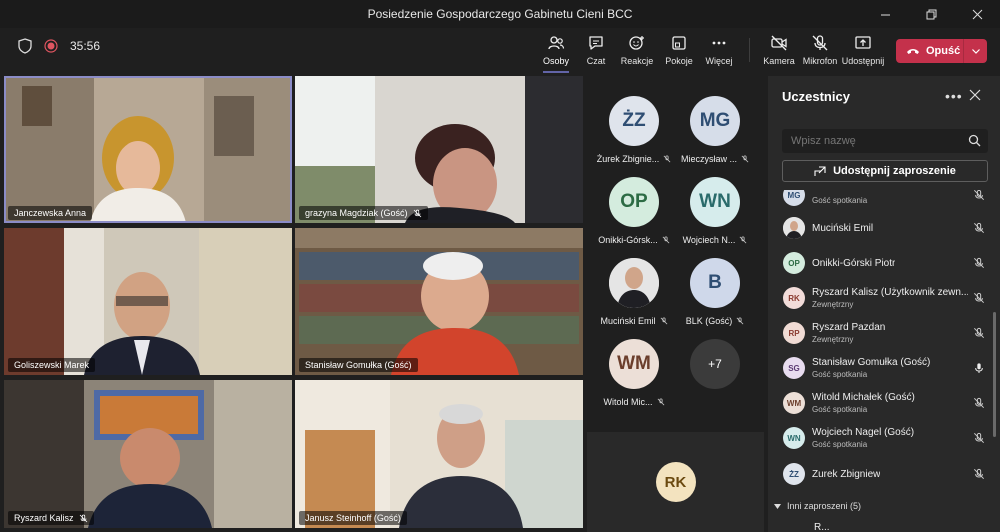 Image resolution: width=1000 pixels, height=532 pixels. I want to click on video-name-tag: Goliszewski Marek, so click(52, 365).